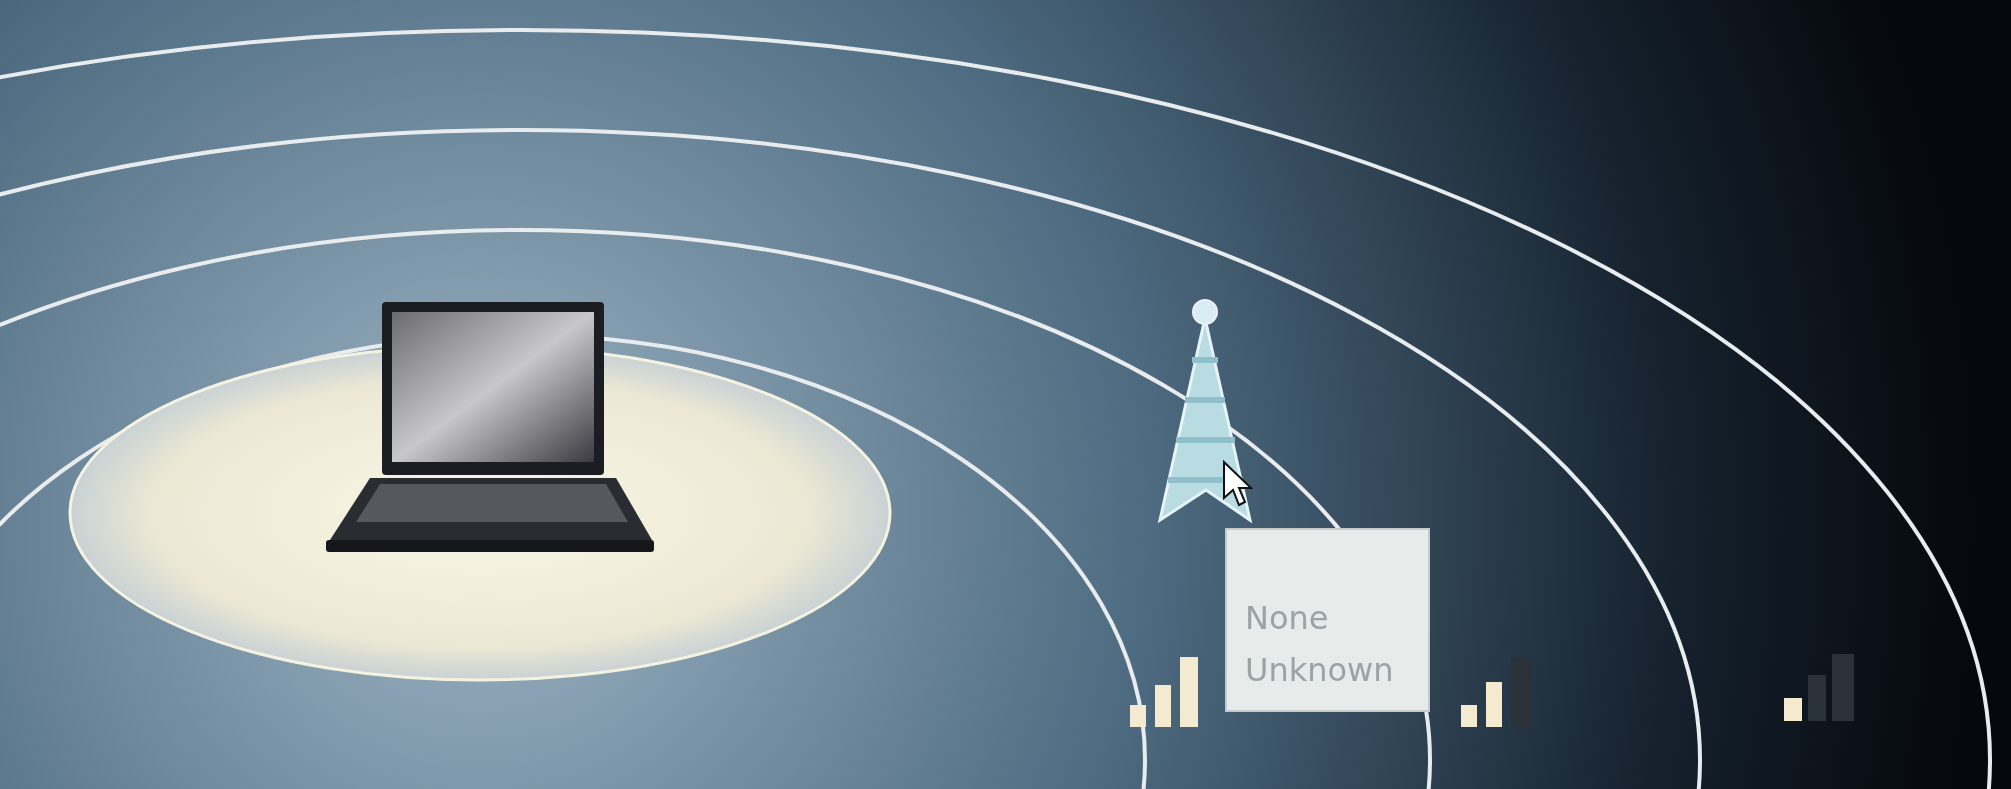 Image resolution: width=2011 pixels, height=789 pixels. Describe the element at coordinates (1287, 618) in the screenshot. I see `tooltip-text: None` at that location.